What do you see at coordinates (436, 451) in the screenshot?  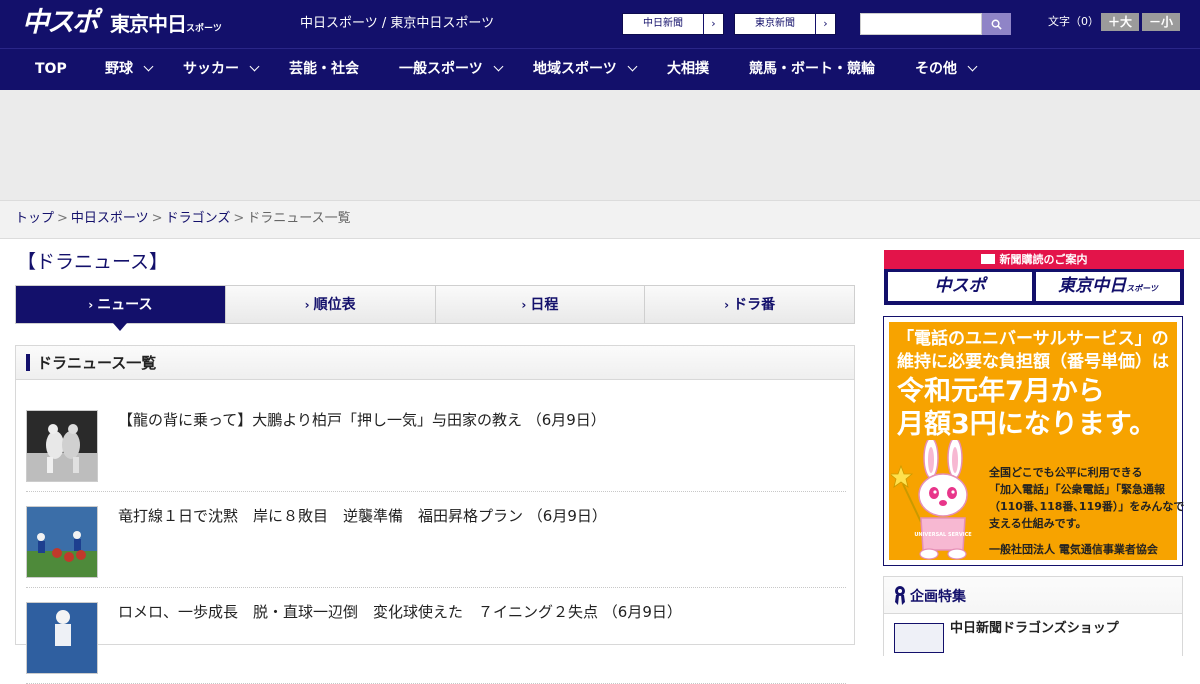 I see `news-item: 【龍の背に乗って】大鵬より柏戸「押し一気」与田家の教え （6月9日）` at bounding box center [436, 451].